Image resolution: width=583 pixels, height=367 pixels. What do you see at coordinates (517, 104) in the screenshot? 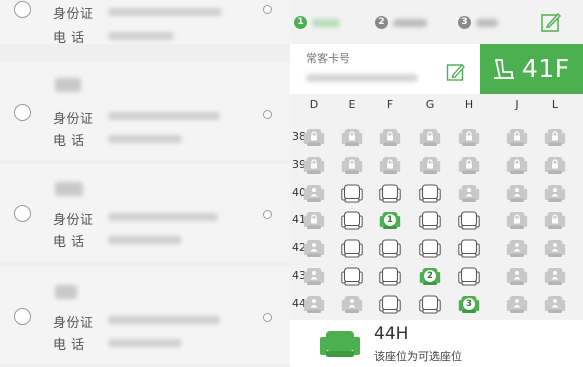
I see `column-header-J: J` at bounding box center [517, 104].